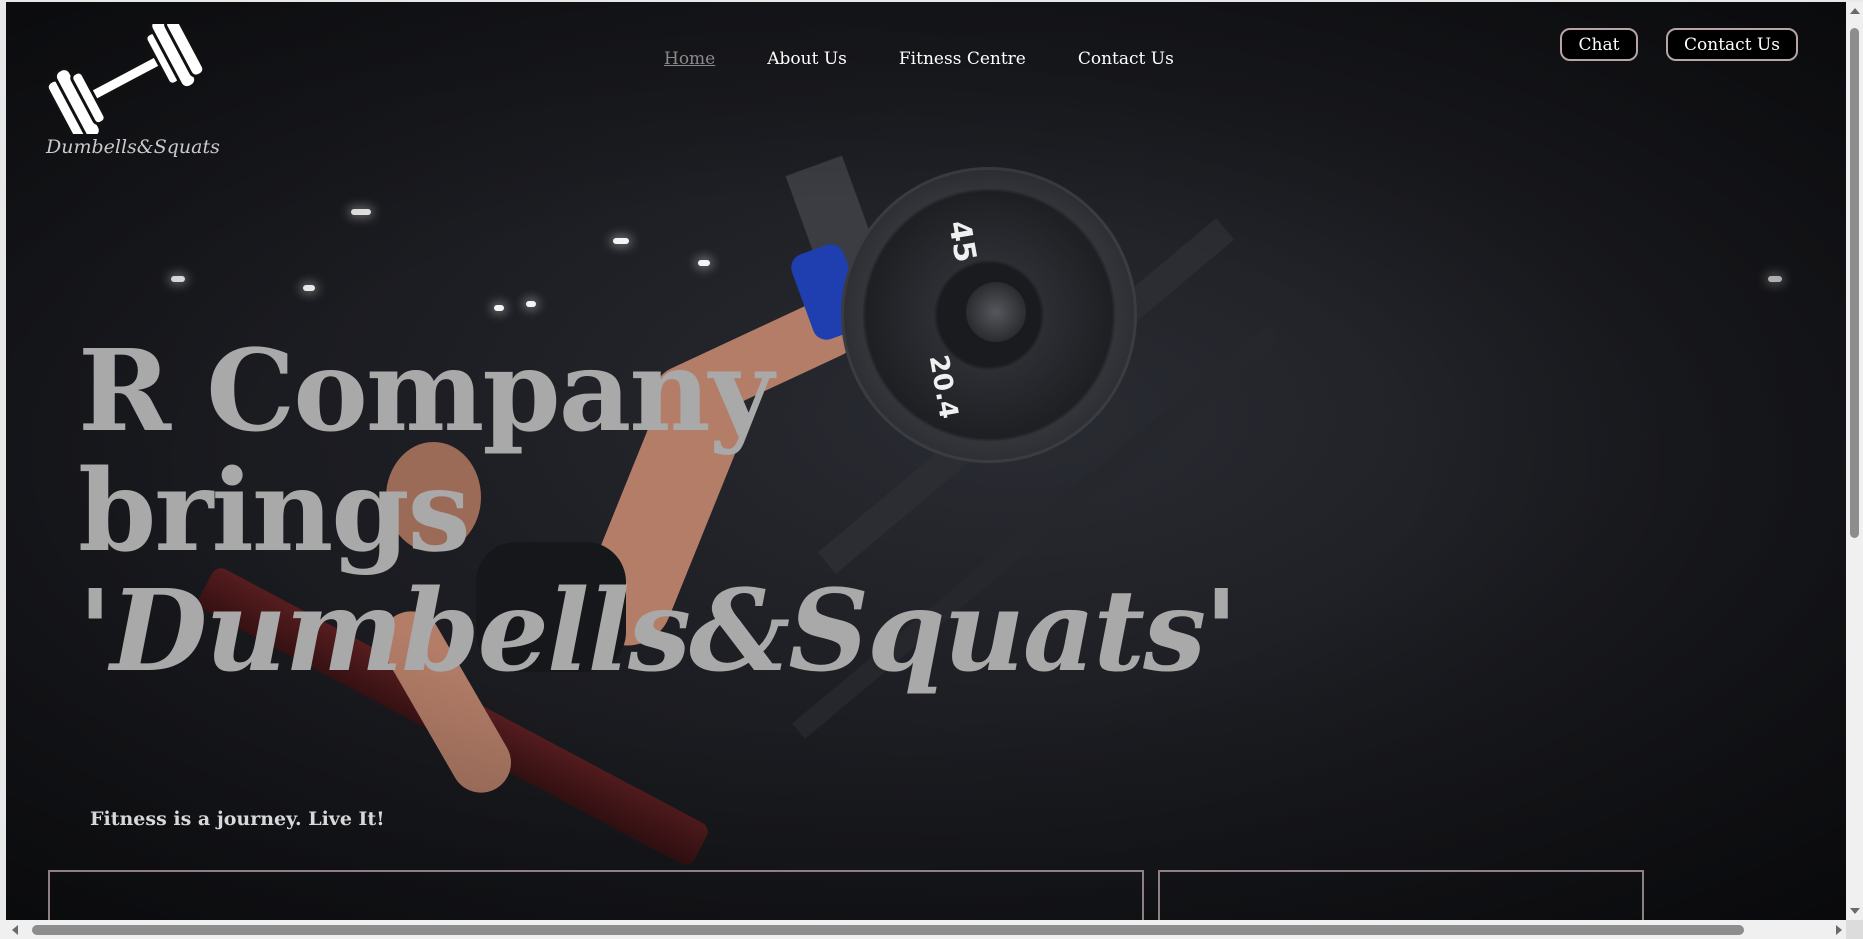 The height and width of the screenshot is (939, 1863). What do you see at coordinates (15, 930) in the screenshot?
I see `scroll-left-icon` at bounding box center [15, 930].